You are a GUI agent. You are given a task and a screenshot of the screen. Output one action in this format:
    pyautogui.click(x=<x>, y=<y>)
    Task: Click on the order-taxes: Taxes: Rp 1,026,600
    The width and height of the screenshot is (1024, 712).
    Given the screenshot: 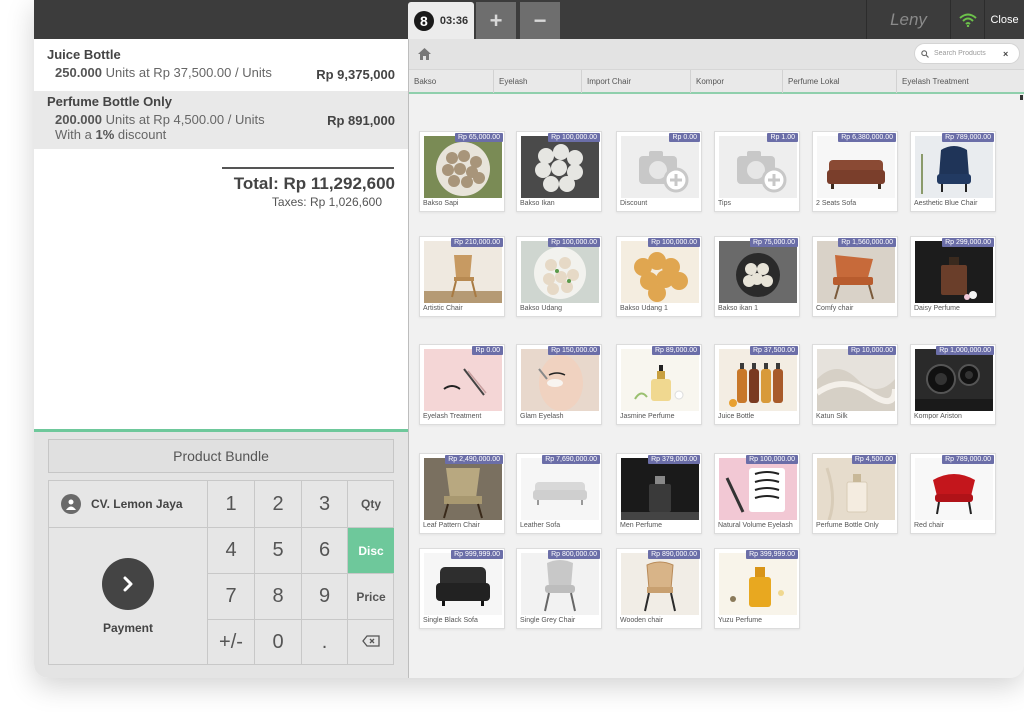 What is the action you would take?
    pyautogui.click(x=326, y=202)
    